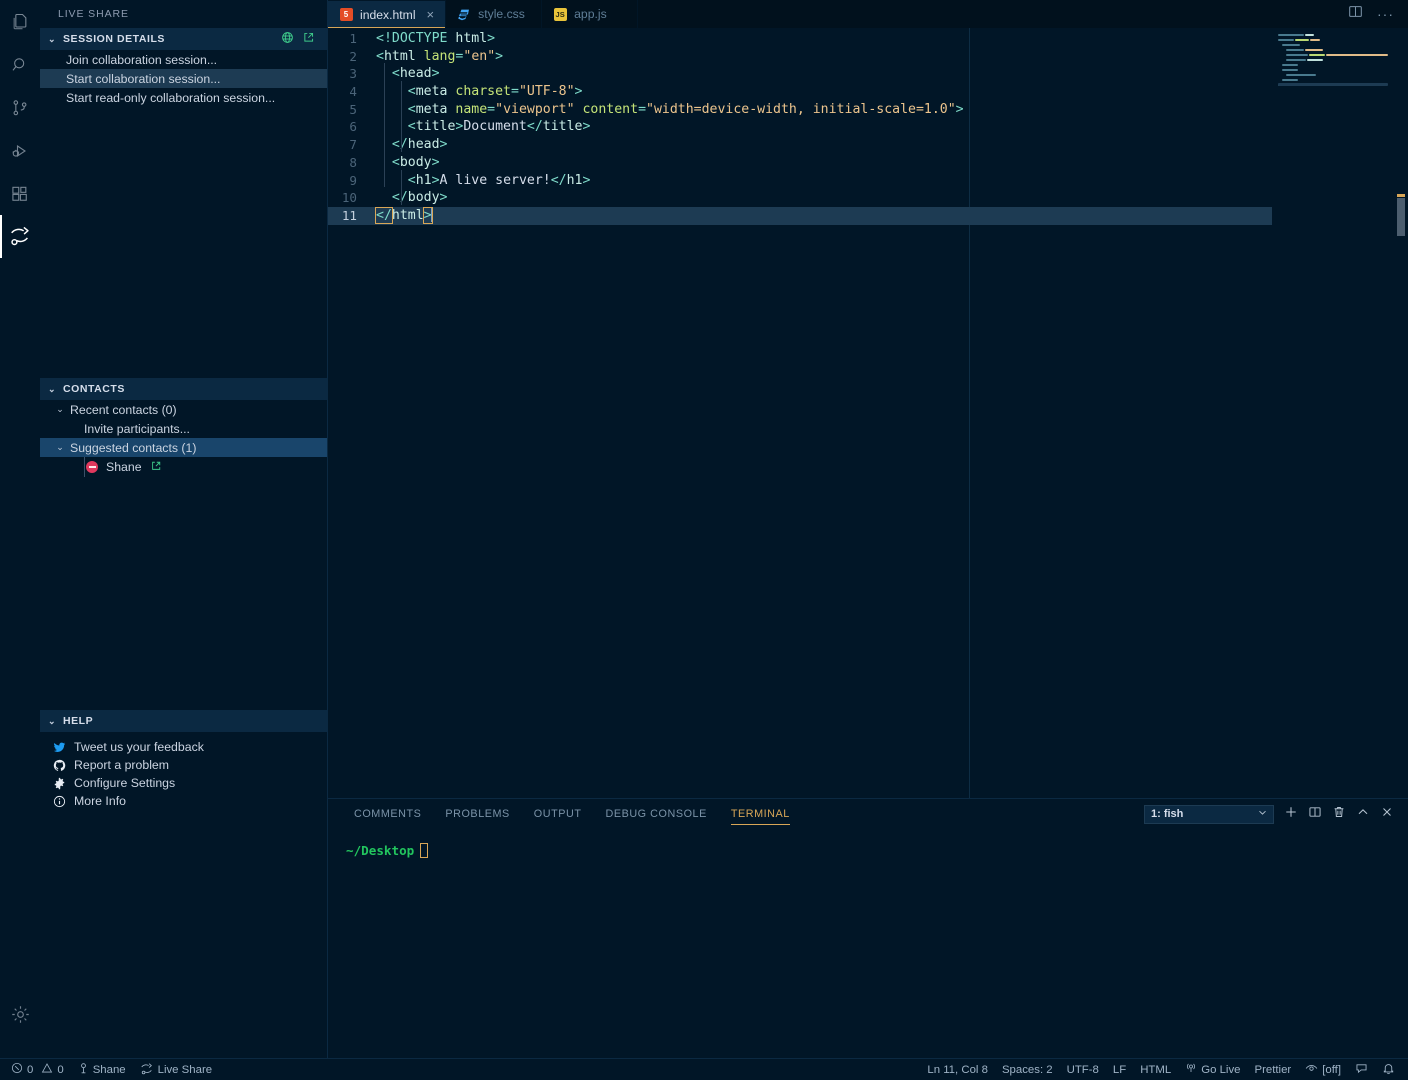 The image size is (1408, 1080). Describe the element at coordinates (183, 721) in the screenshot. I see `section-help: ⌄ HELP` at that location.